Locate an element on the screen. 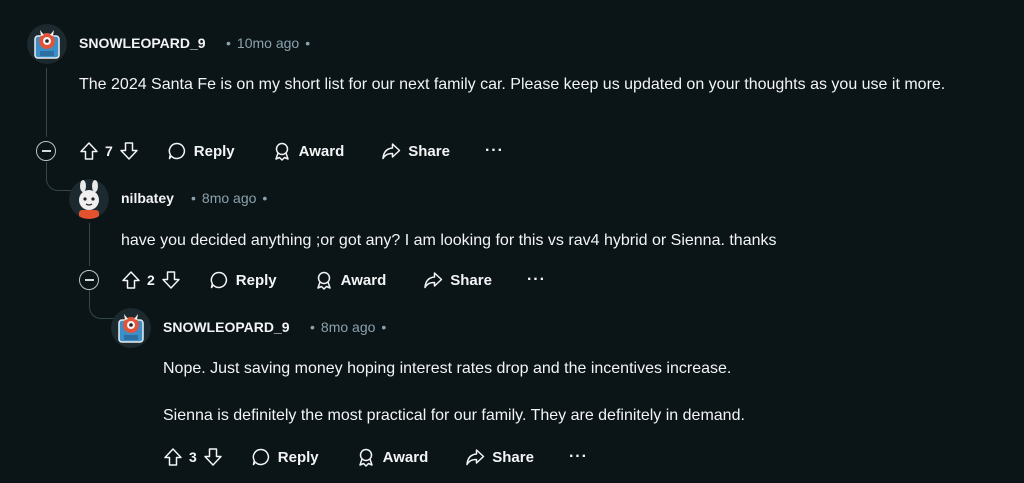  comment-author: nilbatey is located at coordinates (147, 198).